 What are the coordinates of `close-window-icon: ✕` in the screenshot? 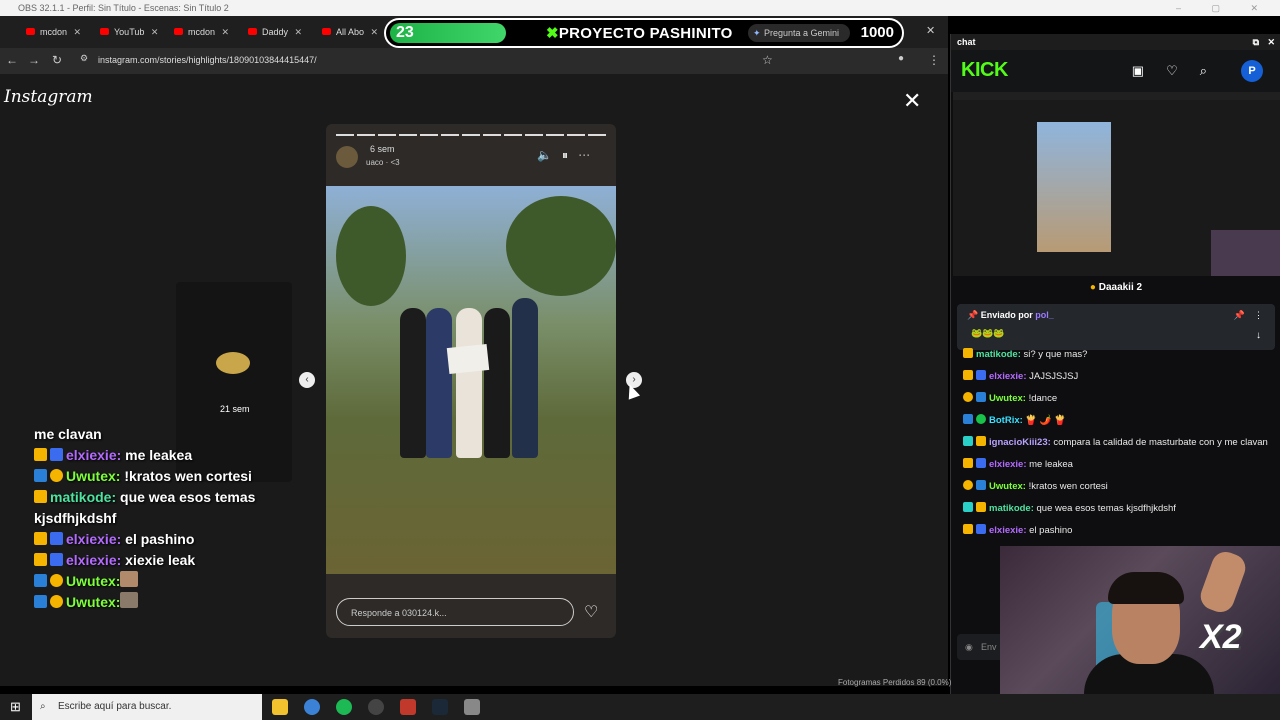 It's located at (930, 30).